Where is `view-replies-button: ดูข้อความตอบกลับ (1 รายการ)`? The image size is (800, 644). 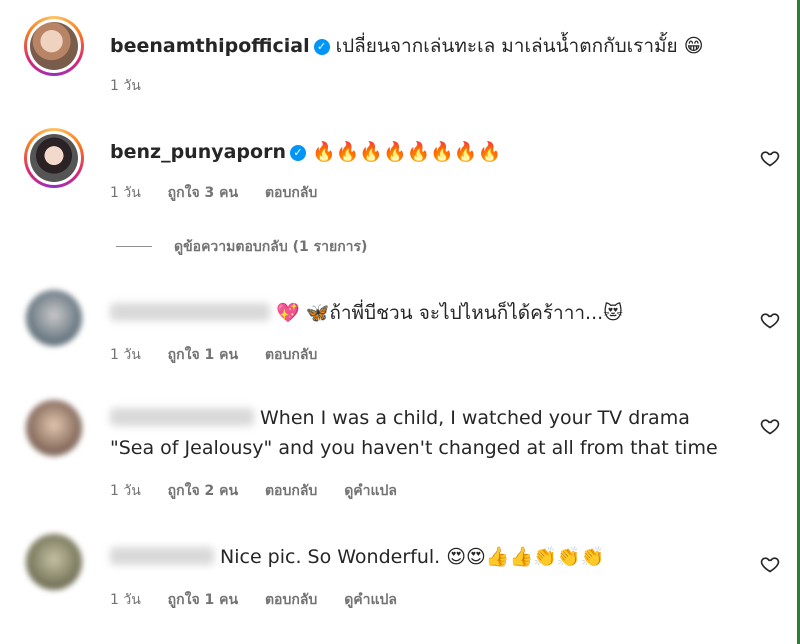 view-replies-button: ดูข้อความตอบกลับ (1 รายการ) is located at coordinates (241, 247).